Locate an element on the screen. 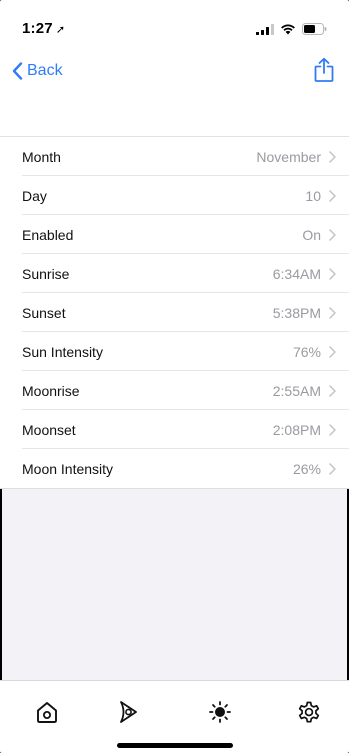 Image resolution: width=349 pixels, height=753 pixels. share-icon is located at coordinates (324, 69).